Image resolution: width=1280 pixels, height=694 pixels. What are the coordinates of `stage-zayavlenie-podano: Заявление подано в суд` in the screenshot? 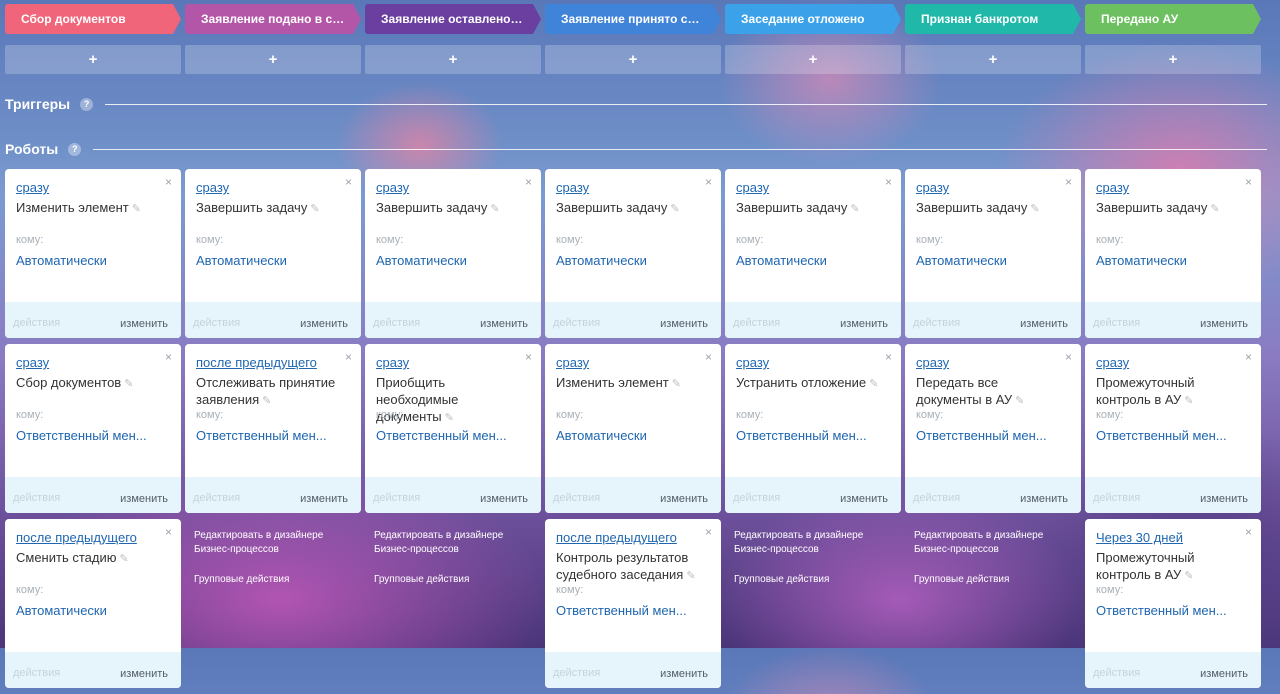 It's located at (273, 19).